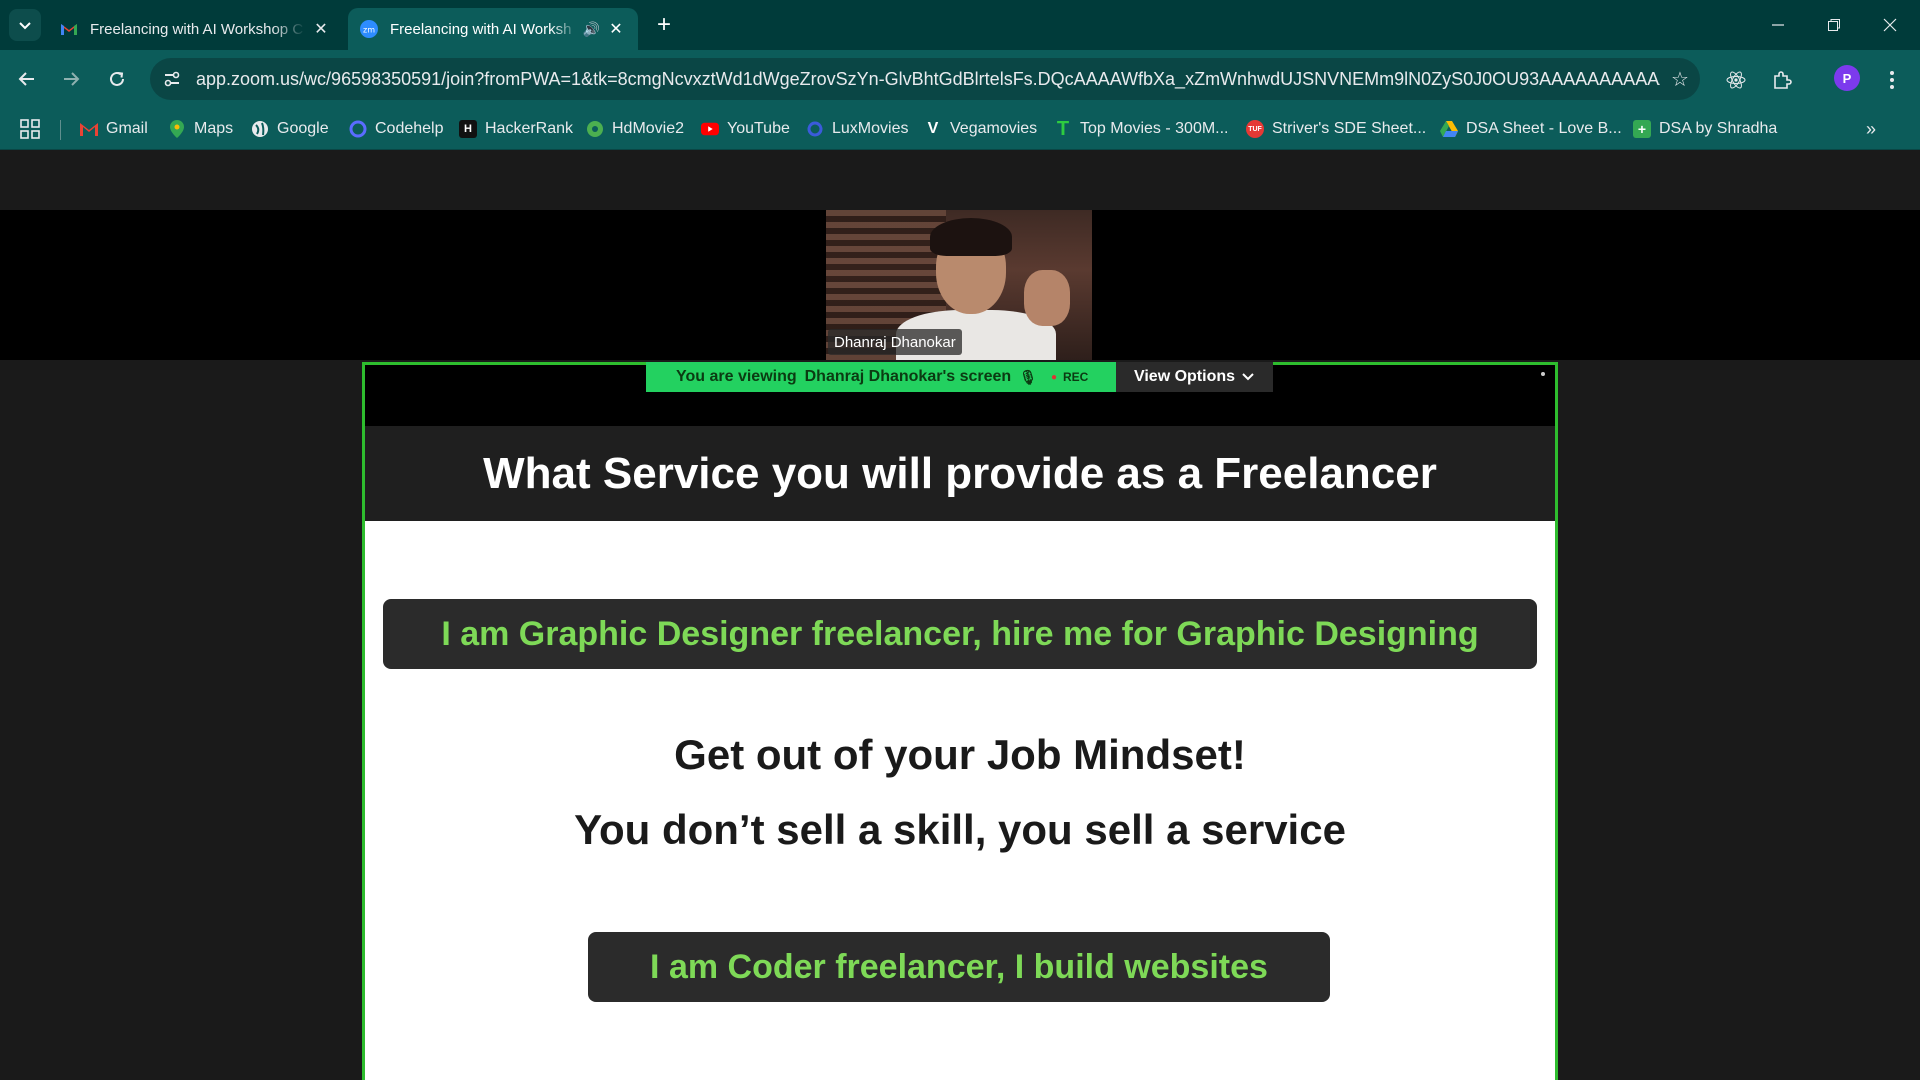  I want to click on bookmarks-overflow-button: », so click(1871, 129).